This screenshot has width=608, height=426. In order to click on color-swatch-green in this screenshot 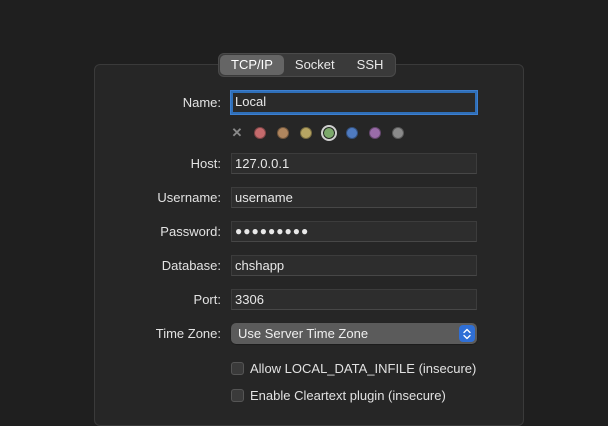, I will do `click(329, 133)`.